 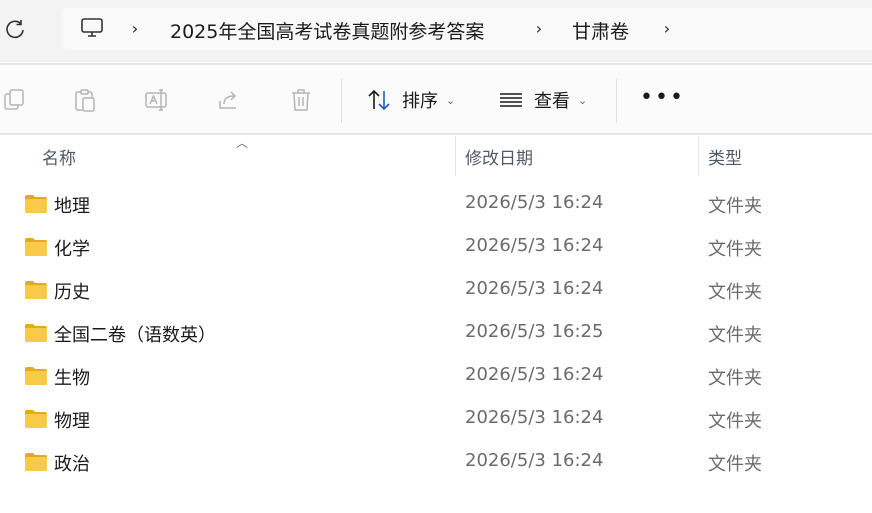 I want to click on breadcrumb-item: 2025年全国高考试卷真题附参考答案, so click(x=327, y=30).